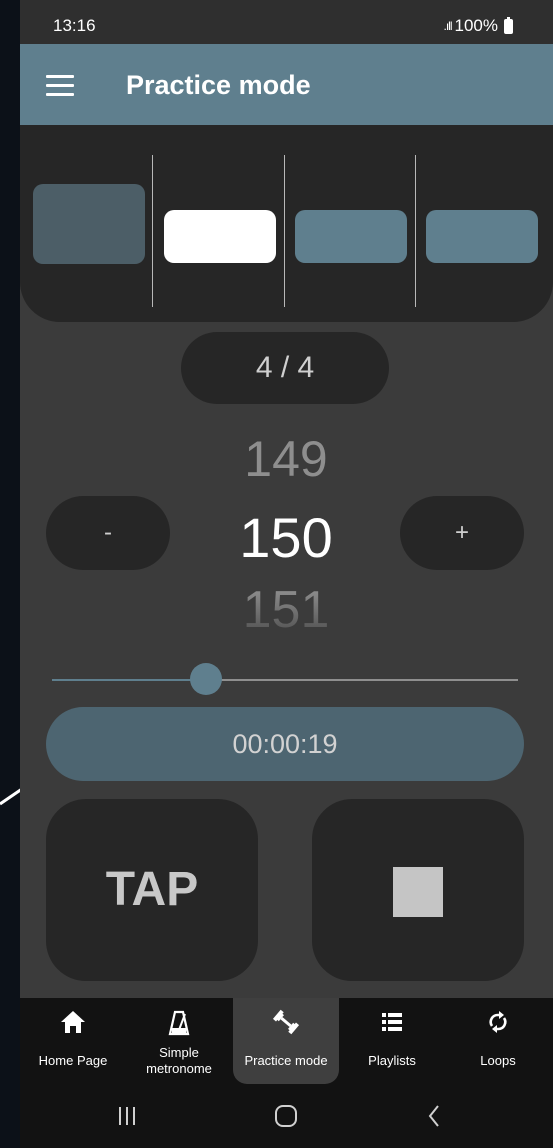 The height and width of the screenshot is (1148, 553). I want to click on nav-item-playlists: Playlists, so click(392, 1041).